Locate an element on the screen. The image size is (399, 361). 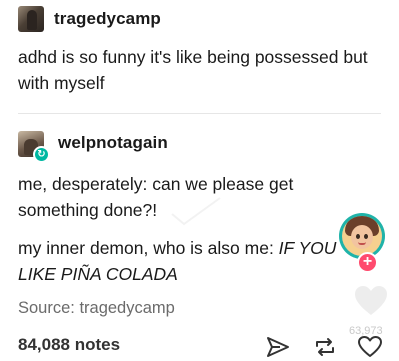
source-link: Source: tragedycamp is located at coordinates (96, 308).